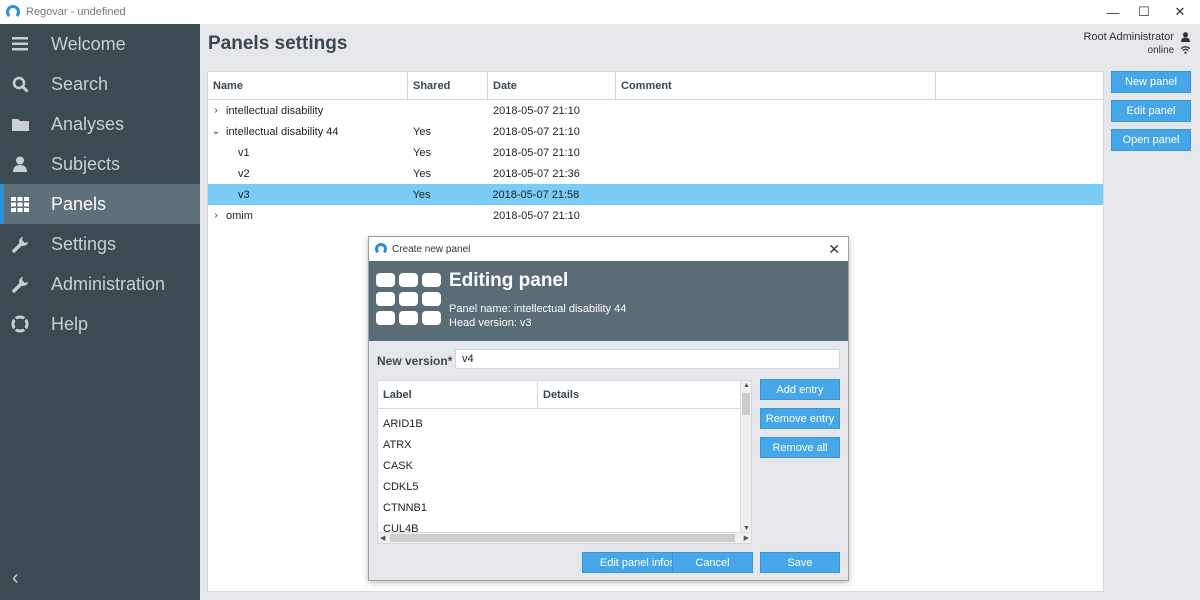 The image size is (1200, 600). I want to click on table-row: v2 Yes 2018-05-07 21:36, so click(655, 173).